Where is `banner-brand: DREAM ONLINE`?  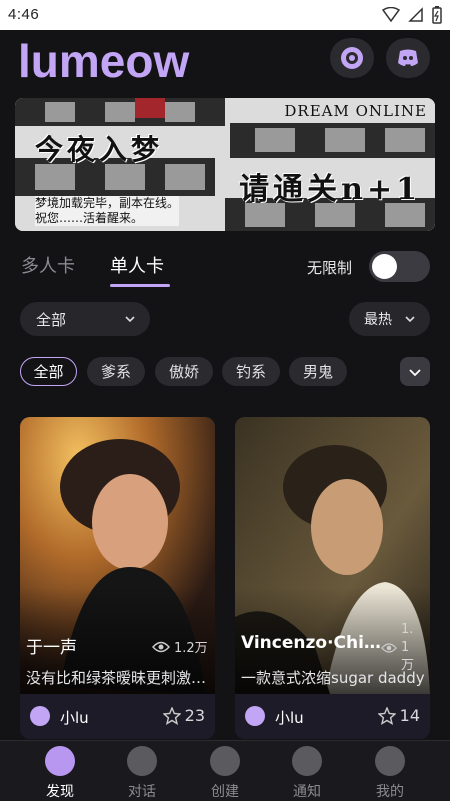 banner-brand: DREAM ONLINE is located at coordinates (355, 111).